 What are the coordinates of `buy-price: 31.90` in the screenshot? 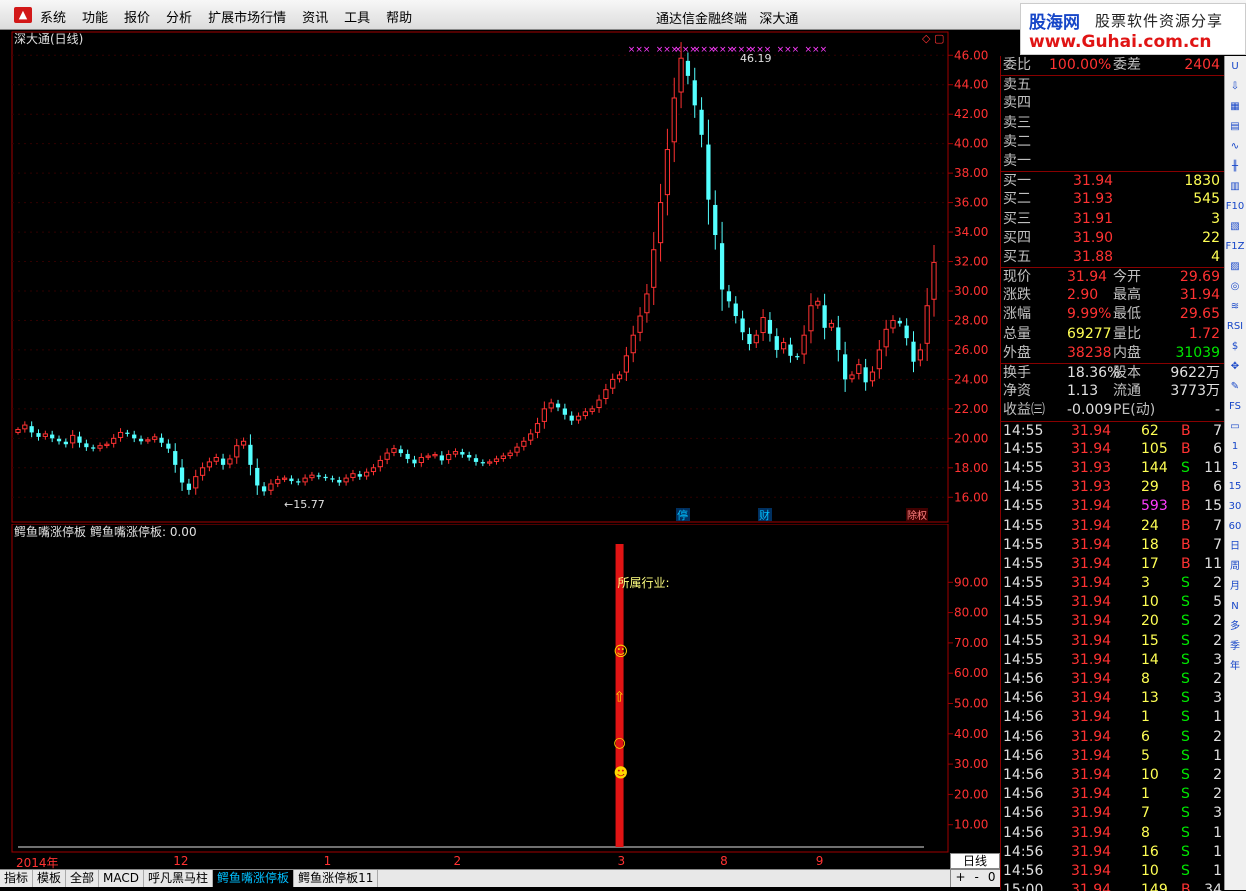 It's located at (1093, 237).